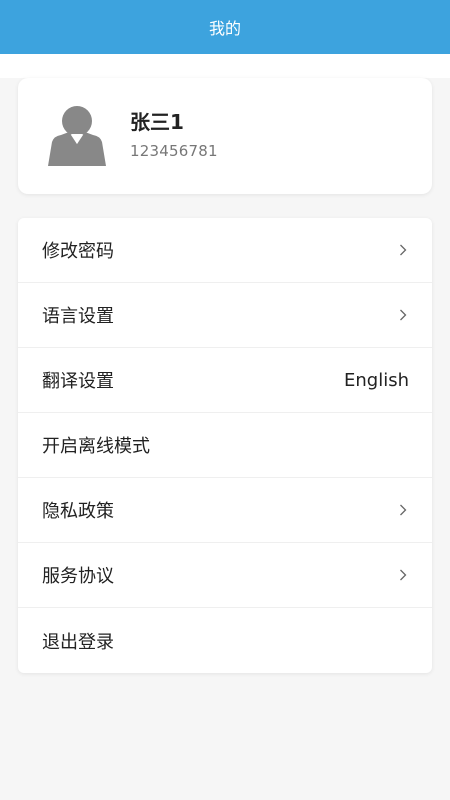 This screenshot has height=800, width=450. I want to click on profile-id: 123456781, so click(174, 151).